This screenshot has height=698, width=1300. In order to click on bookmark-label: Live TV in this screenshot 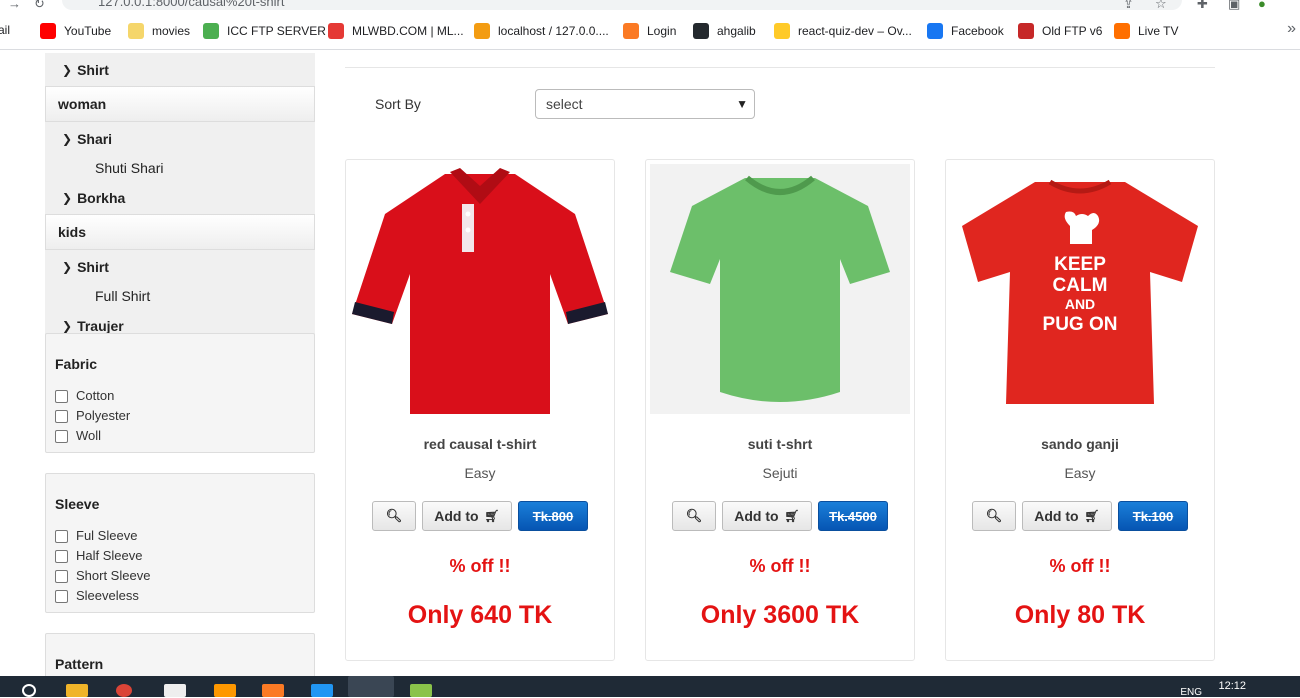, I will do `click(1158, 31)`.